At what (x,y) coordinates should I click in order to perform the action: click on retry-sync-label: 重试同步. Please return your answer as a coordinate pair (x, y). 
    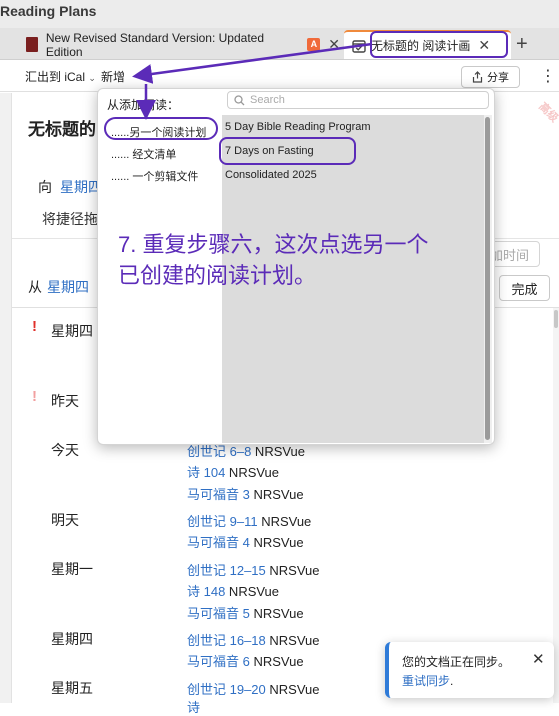
    Looking at the image, I should click on (426, 681).